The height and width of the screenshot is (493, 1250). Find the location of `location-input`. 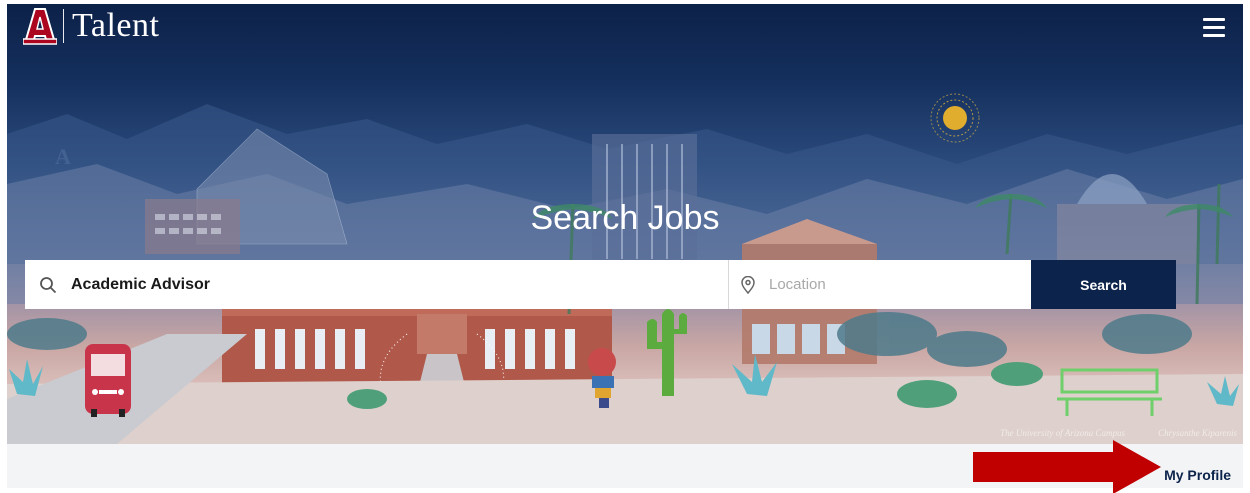

location-input is located at coordinates (894, 284).